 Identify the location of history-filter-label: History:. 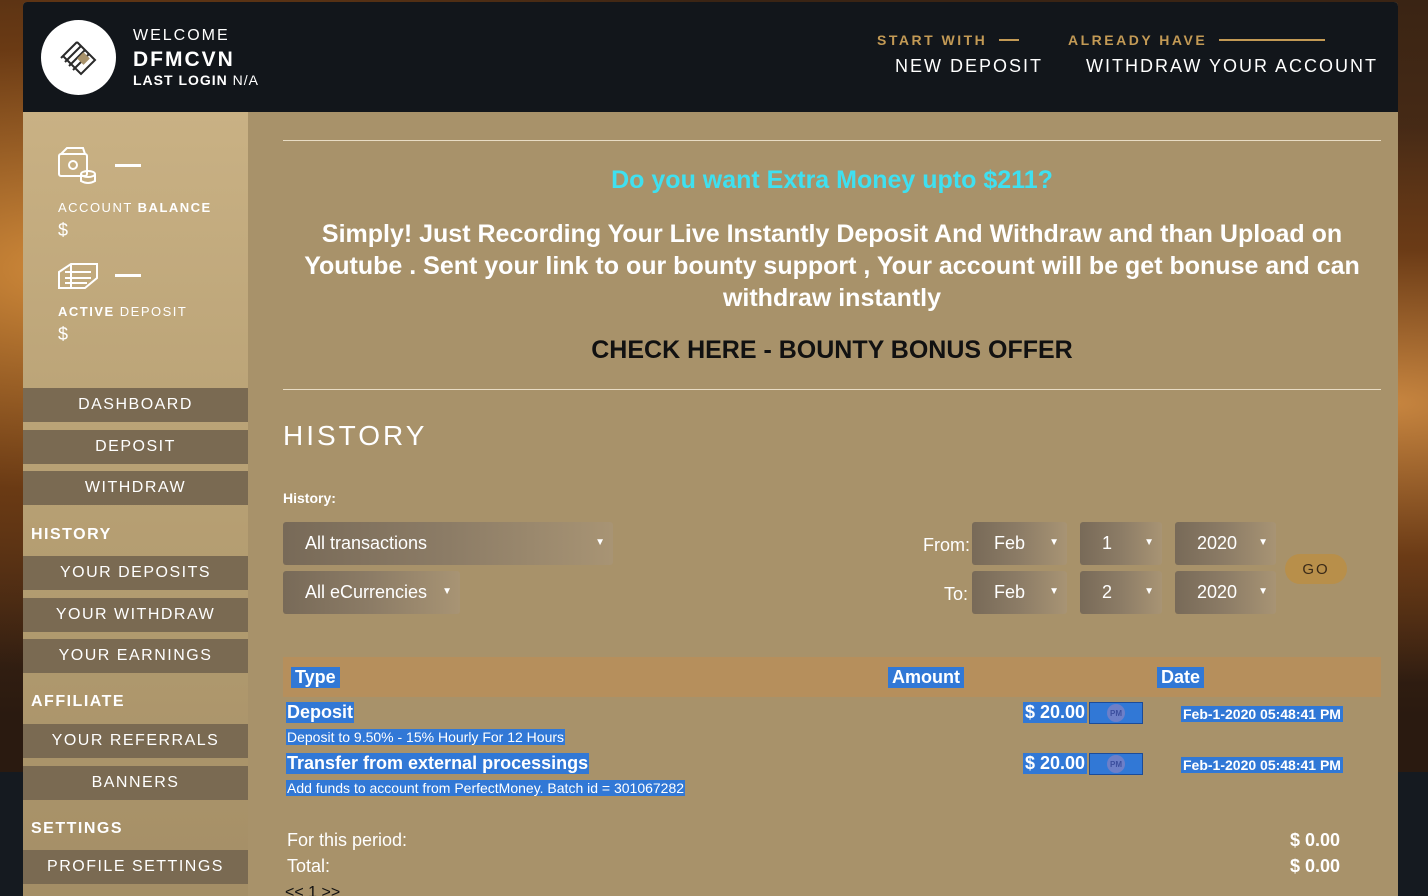
(309, 498).